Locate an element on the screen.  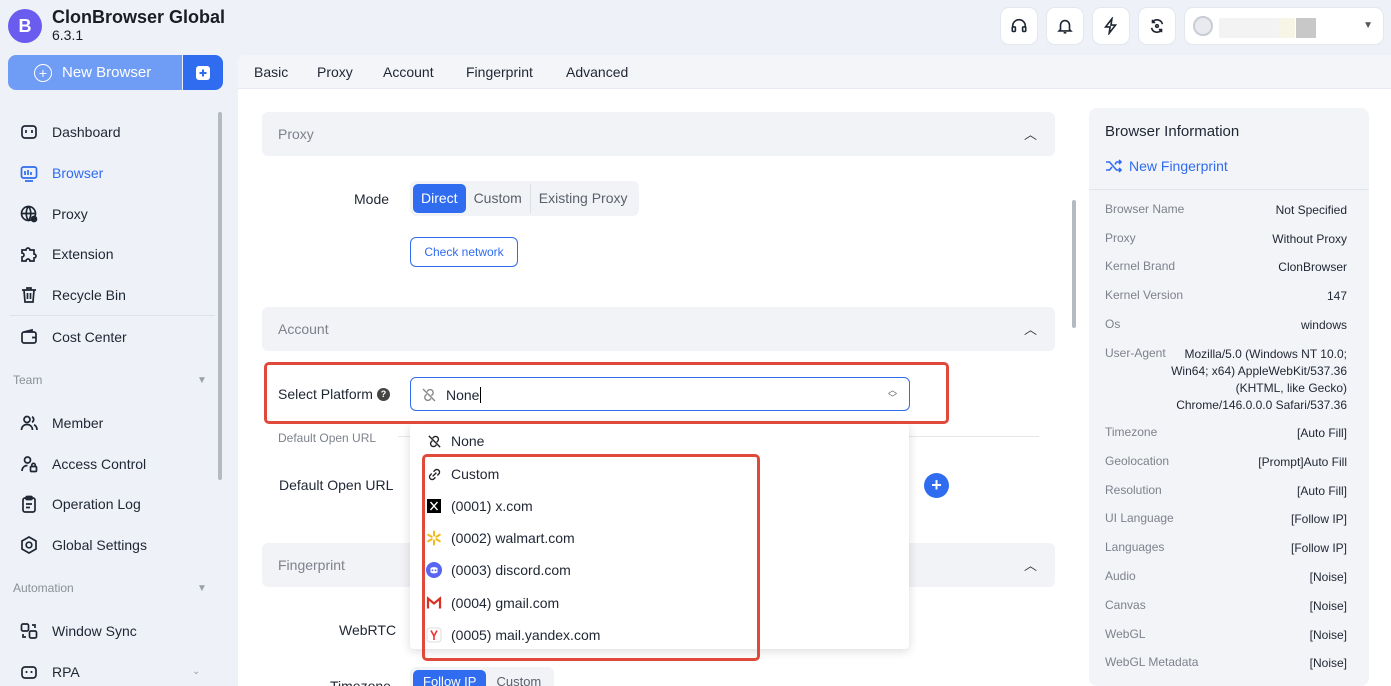
sidebar-item-label: Cost Center is located at coordinates (89, 337).